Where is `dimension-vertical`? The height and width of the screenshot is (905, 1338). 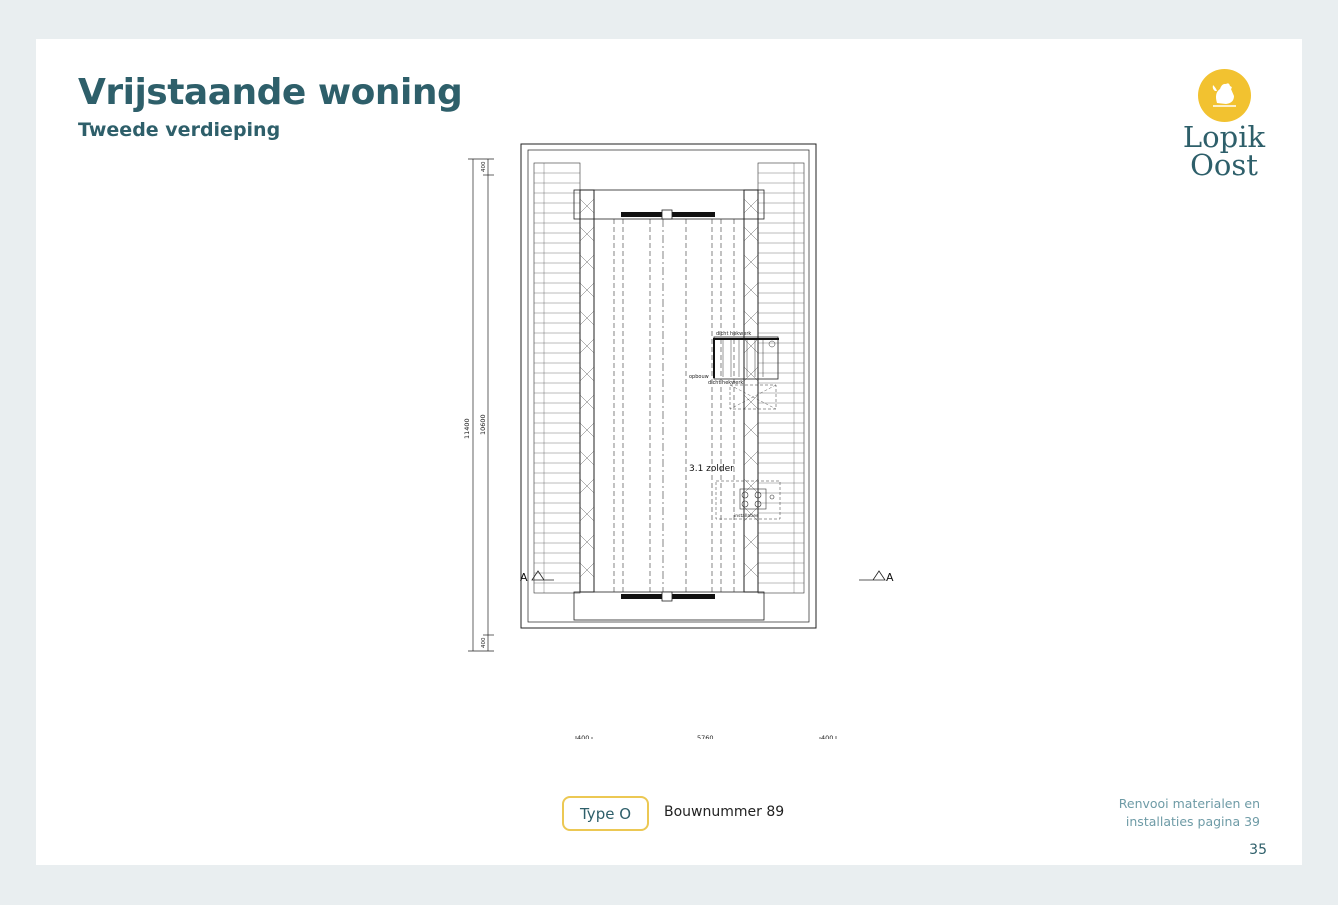
dimension-vertical is located at coordinates (481, 405).